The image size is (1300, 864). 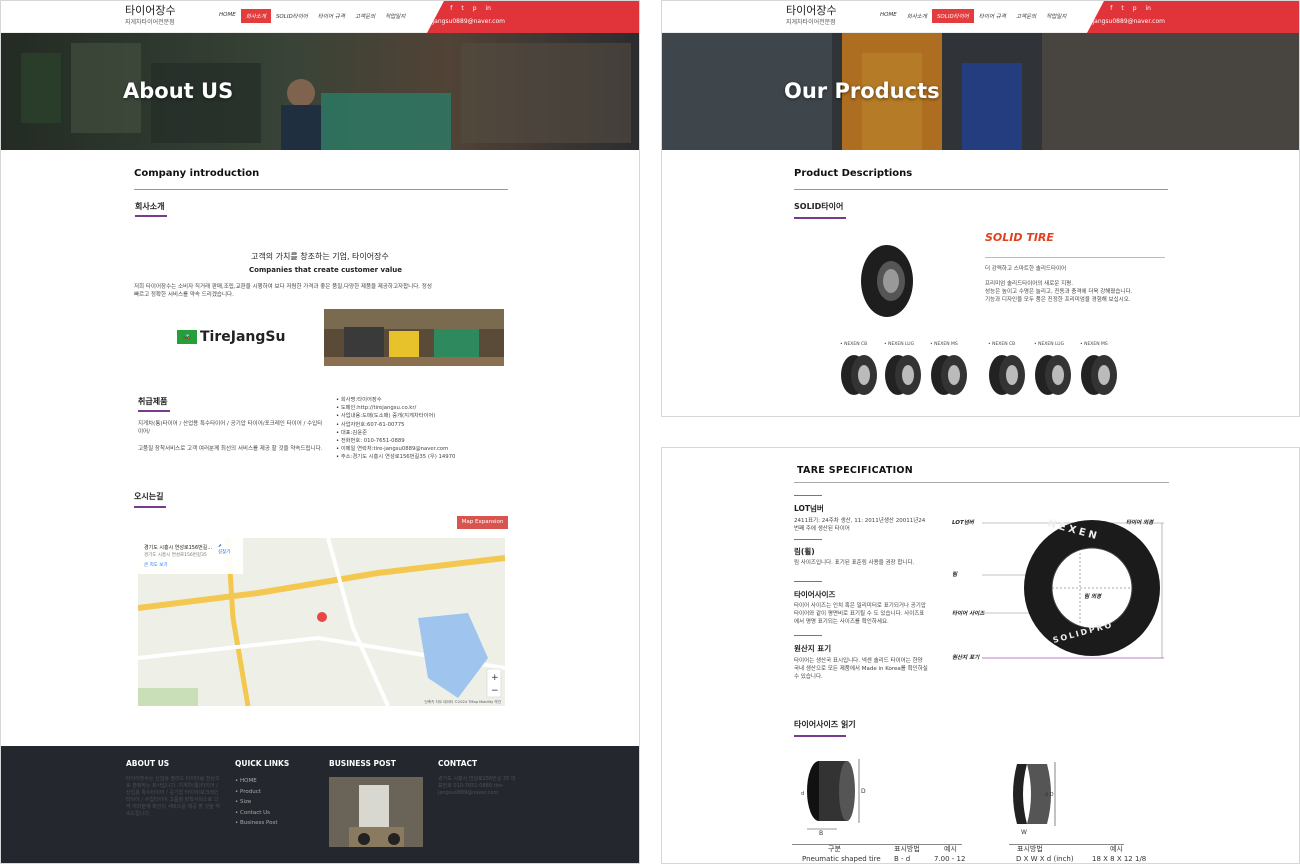 What do you see at coordinates (256, 802) in the screenshot?
I see `footer-link-size: Size` at bounding box center [256, 802].